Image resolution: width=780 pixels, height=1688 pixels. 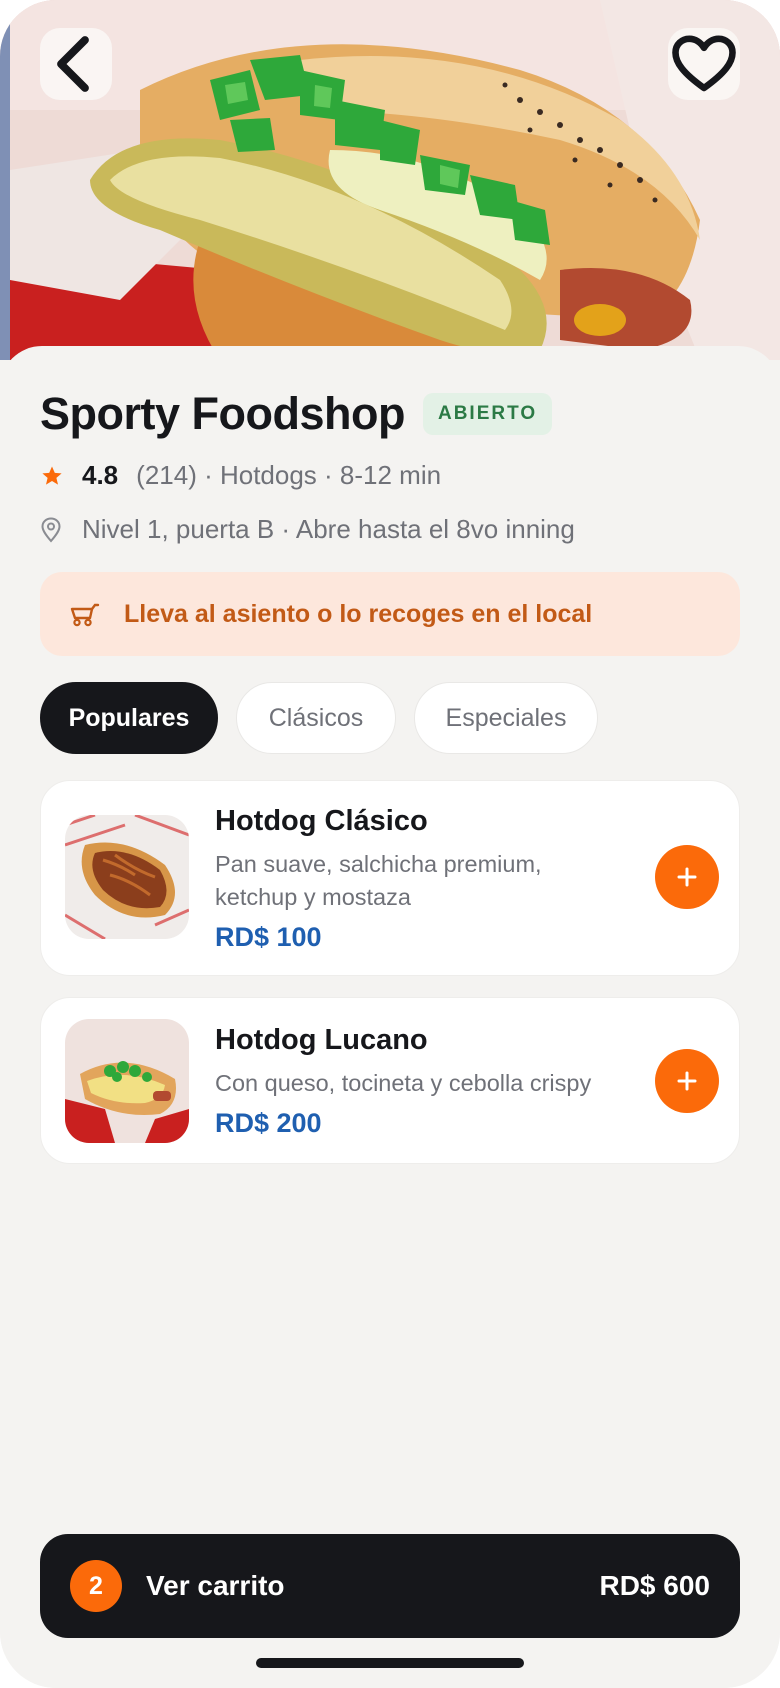 What do you see at coordinates (96, 1586) in the screenshot?
I see `cart-count-badge: 2` at bounding box center [96, 1586].